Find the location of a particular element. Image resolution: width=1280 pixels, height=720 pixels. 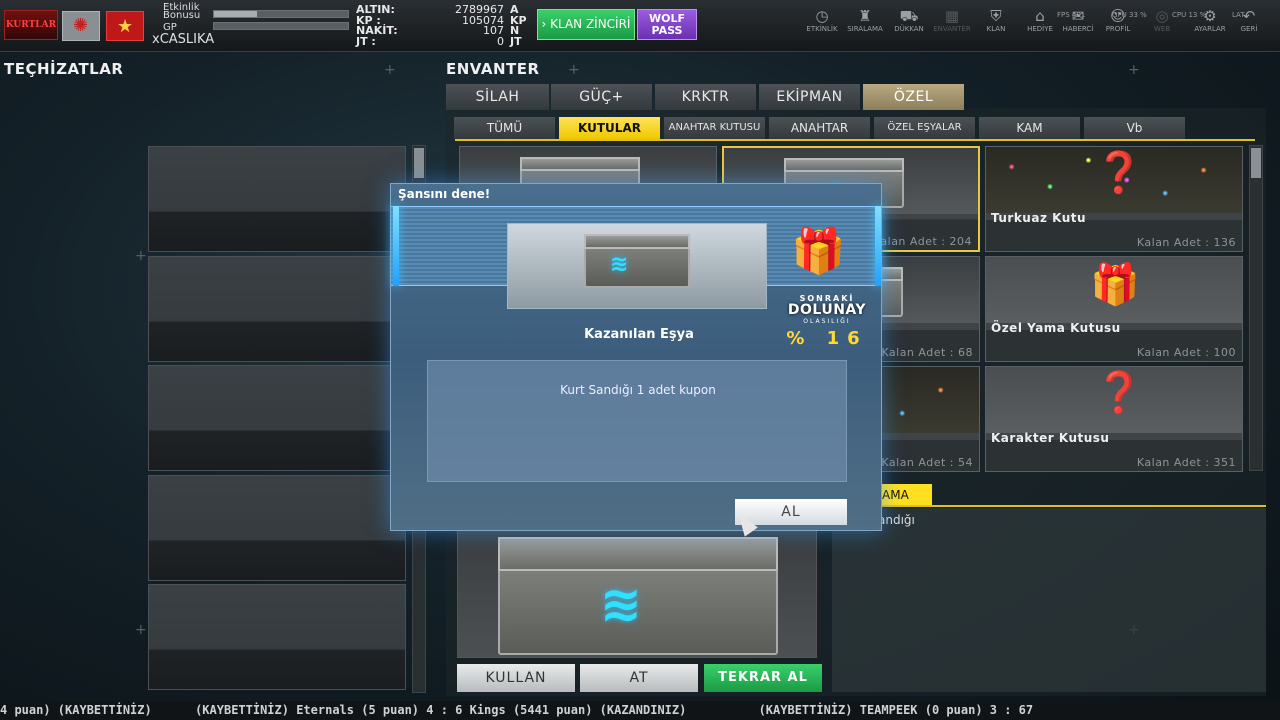

gift-icon: 🎁 is located at coordinates (818, 251).